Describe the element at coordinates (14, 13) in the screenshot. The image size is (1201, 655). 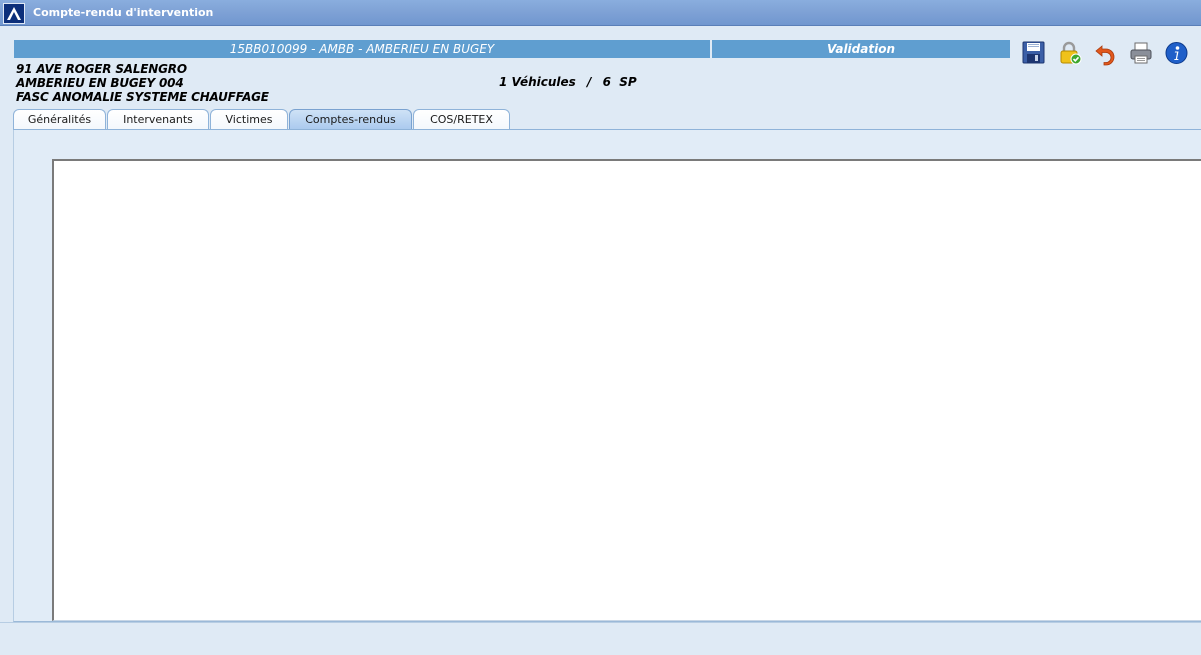
I see `app-logo-icon` at that location.